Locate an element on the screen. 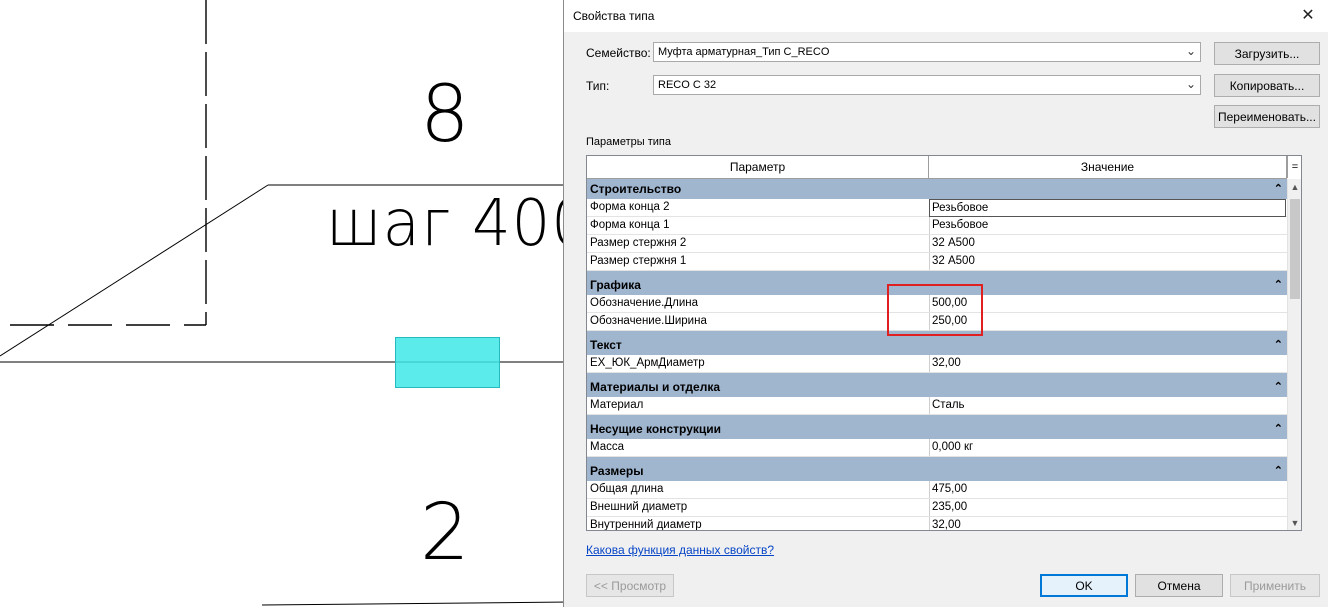 The height and width of the screenshot is (607, 1328). cancel-button: Отмена is located at coordinates (1179, 585).